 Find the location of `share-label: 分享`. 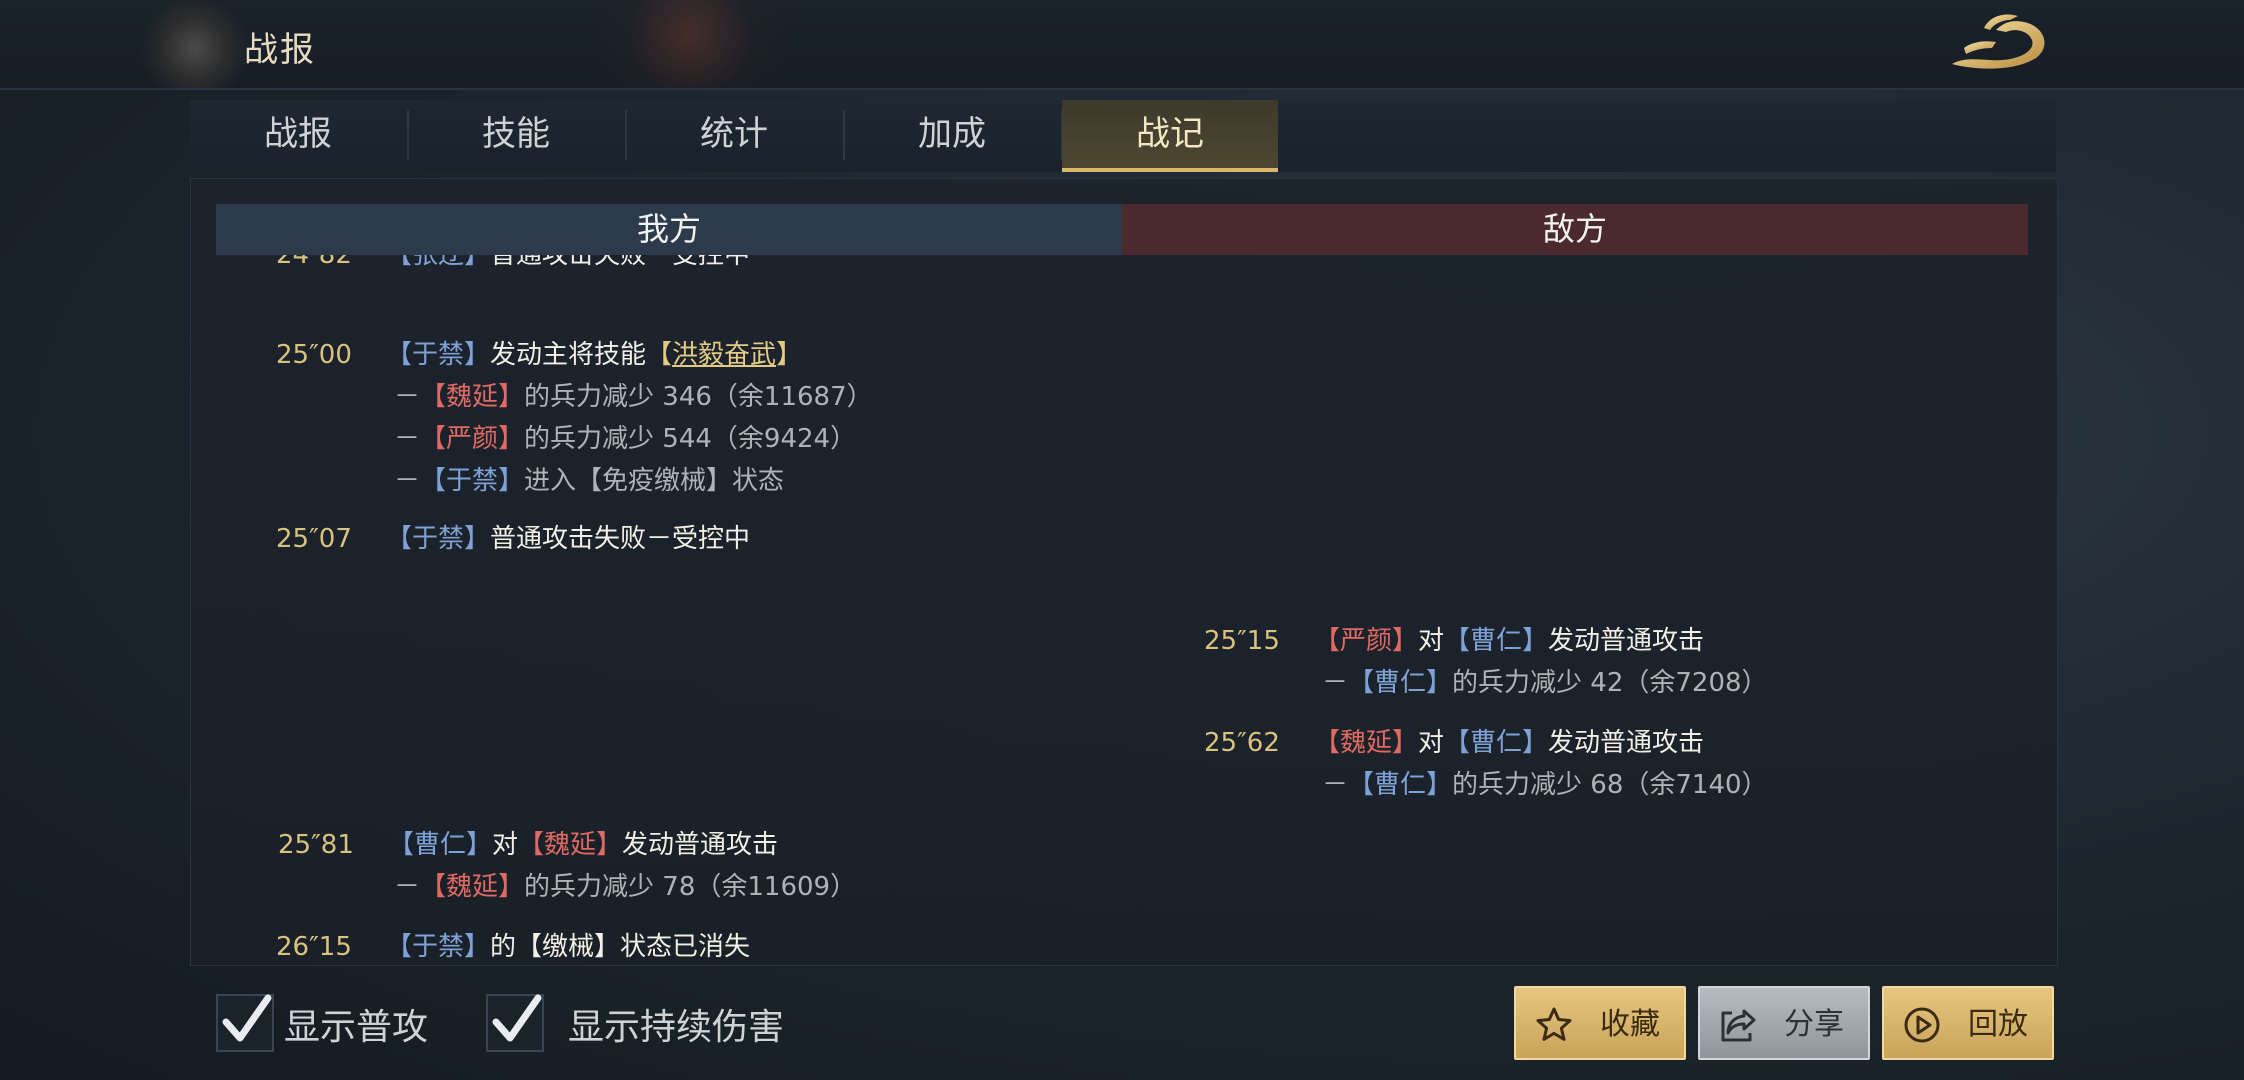

share-label: 分享 is located at coordinates (1814, 1024).